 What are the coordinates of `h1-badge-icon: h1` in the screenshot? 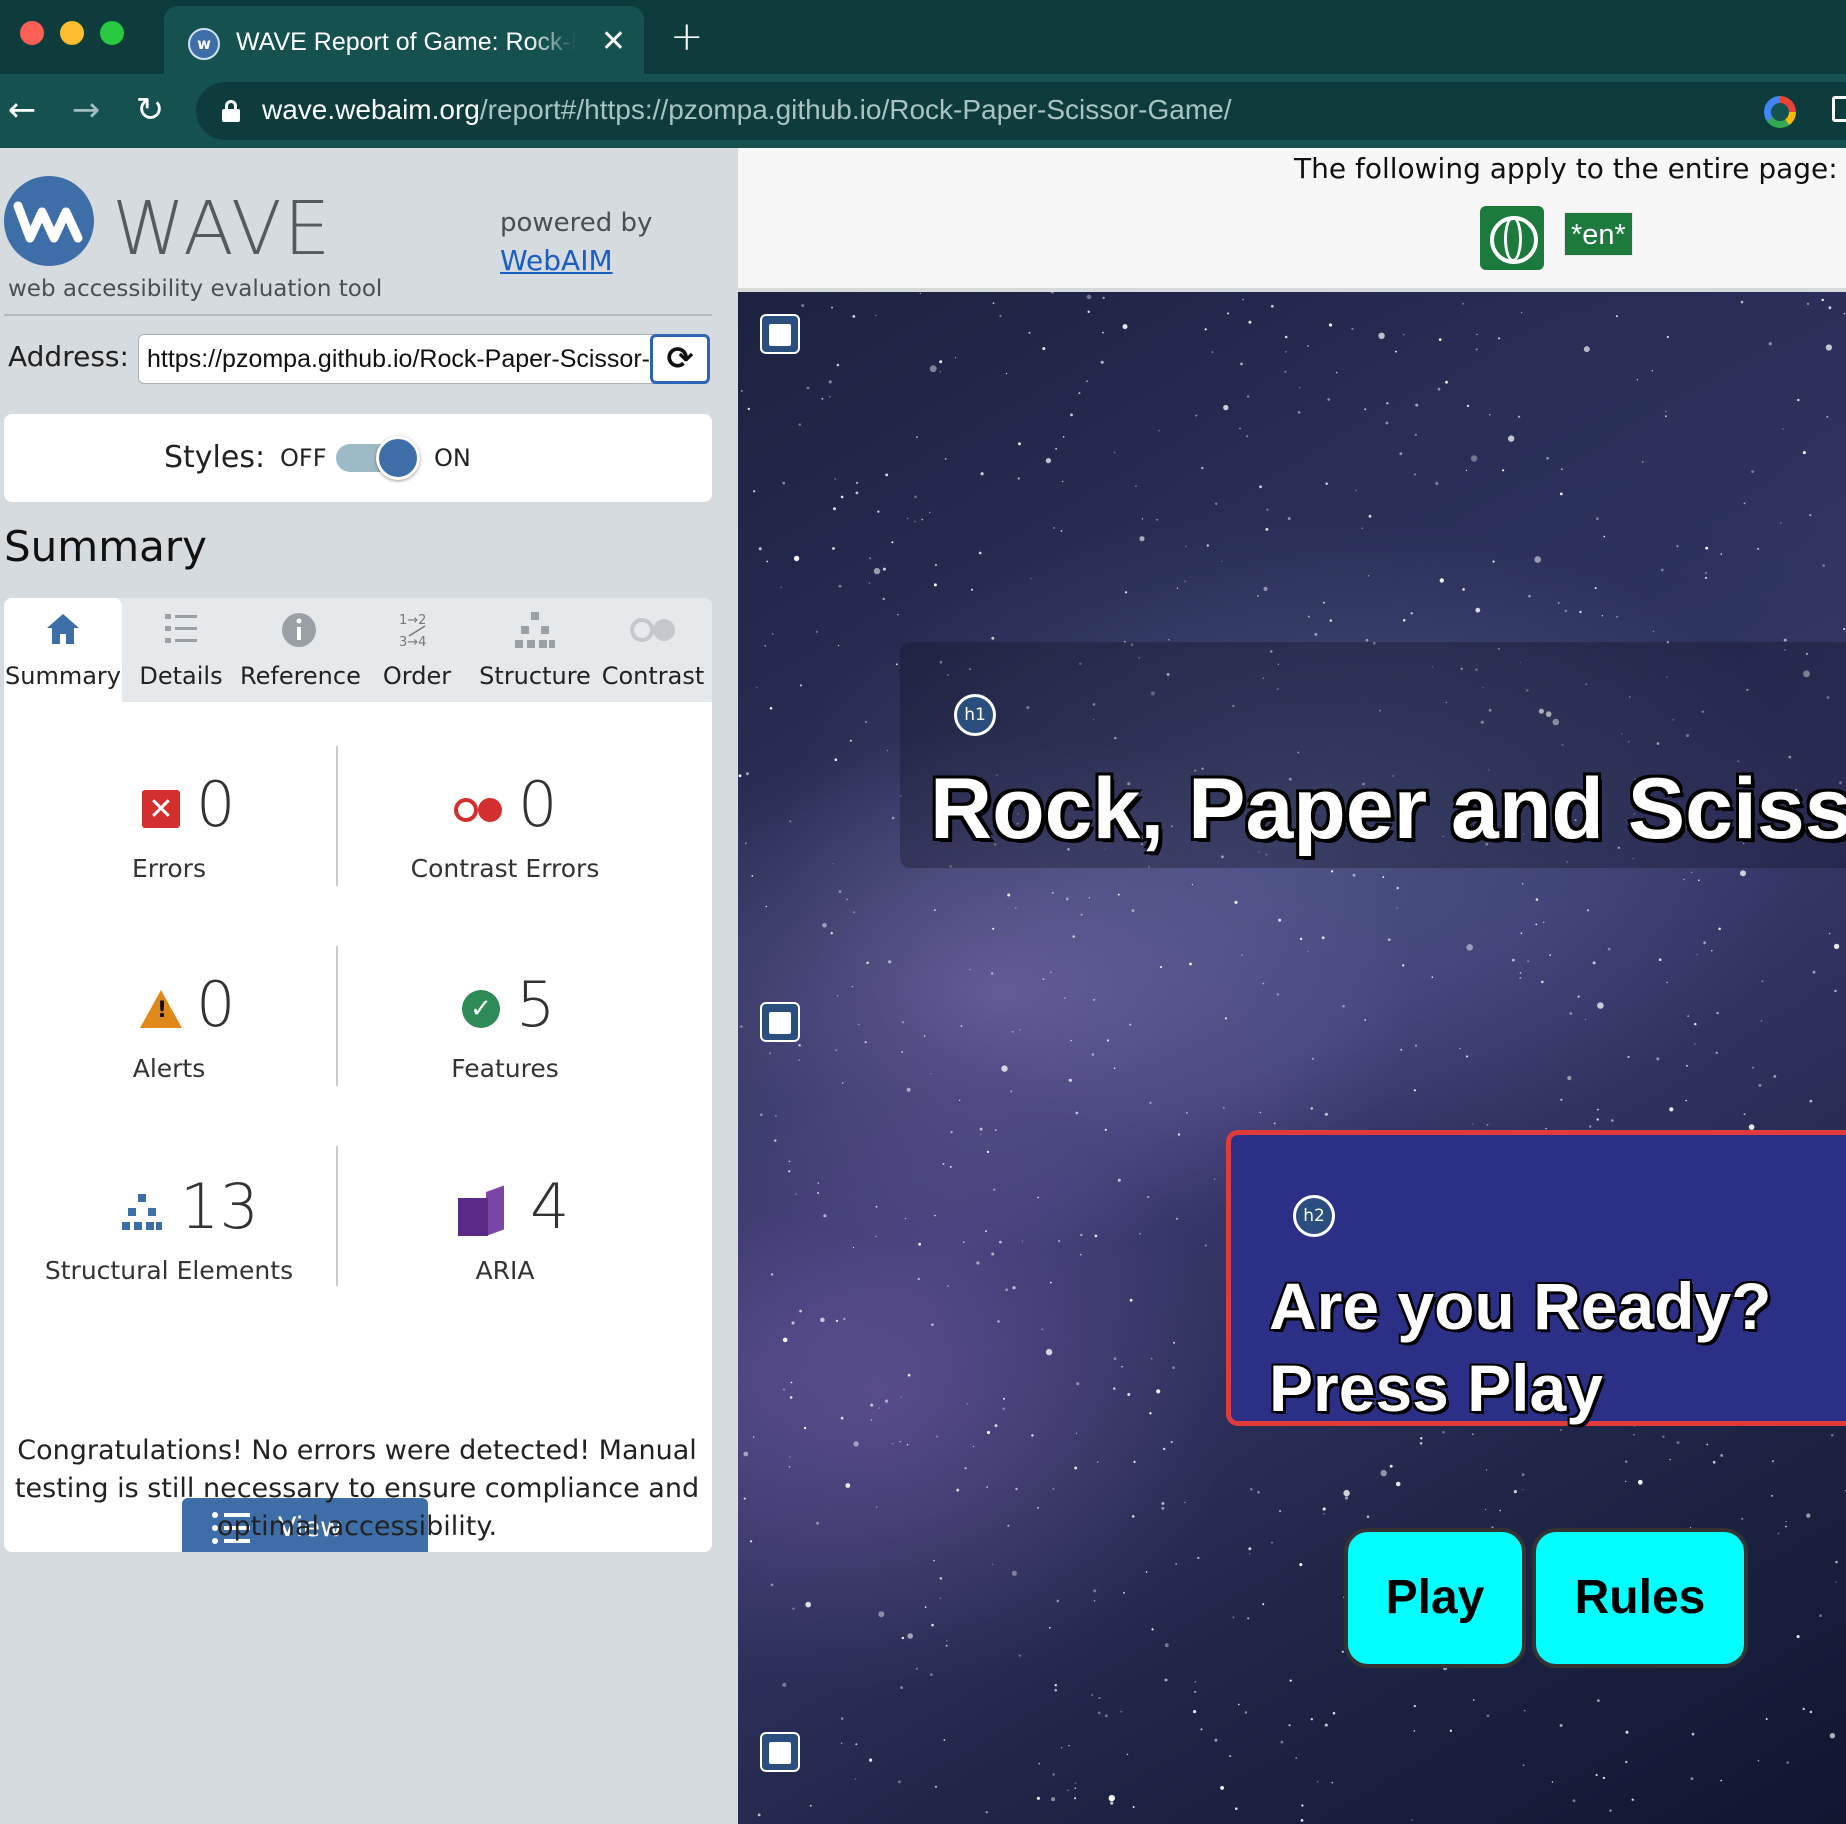 It's located at (975, 715).